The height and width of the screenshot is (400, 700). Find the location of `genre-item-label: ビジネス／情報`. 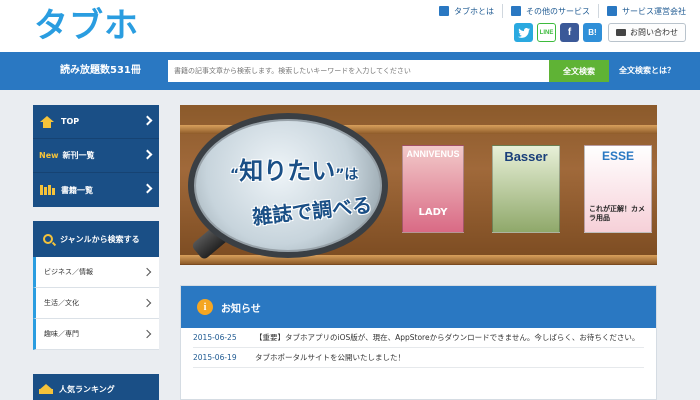

genre-item-label: ビジネス／情報 is located at coordinates (68, 272).